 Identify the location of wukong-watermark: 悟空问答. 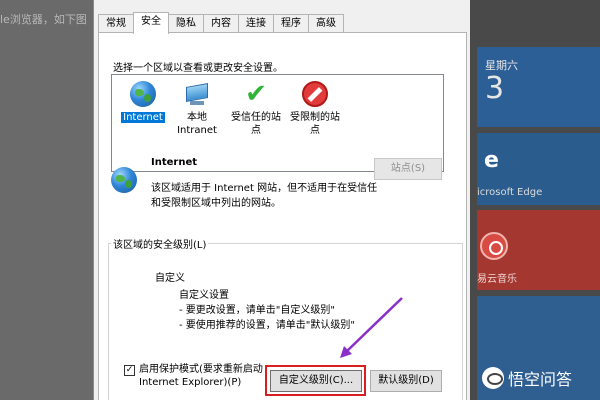
(527, 378).